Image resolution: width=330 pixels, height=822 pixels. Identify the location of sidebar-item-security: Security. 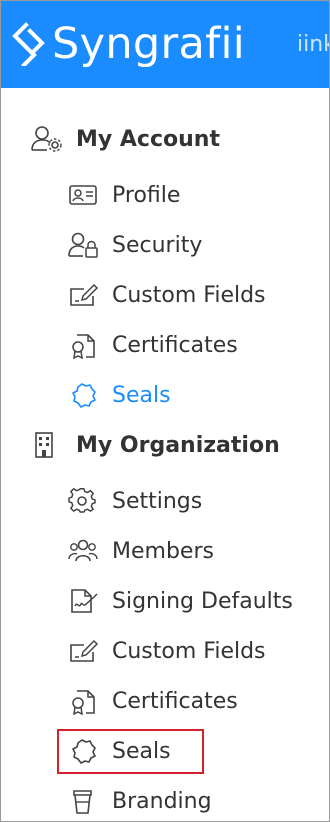
(135, 245).